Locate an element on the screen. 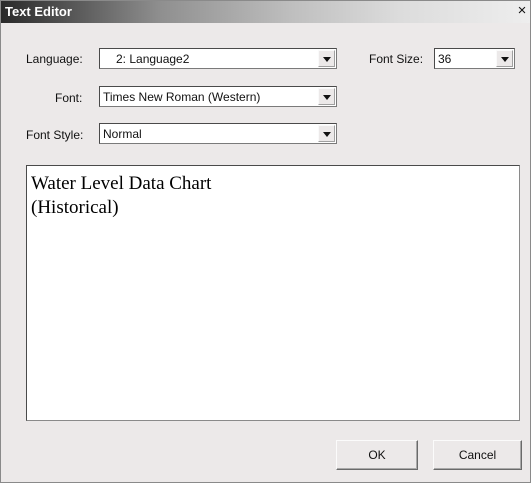 Image resolution: width=531 pixels, height=483 pixels. language-value: 2: Language2 is located at coordinates (153, 59).